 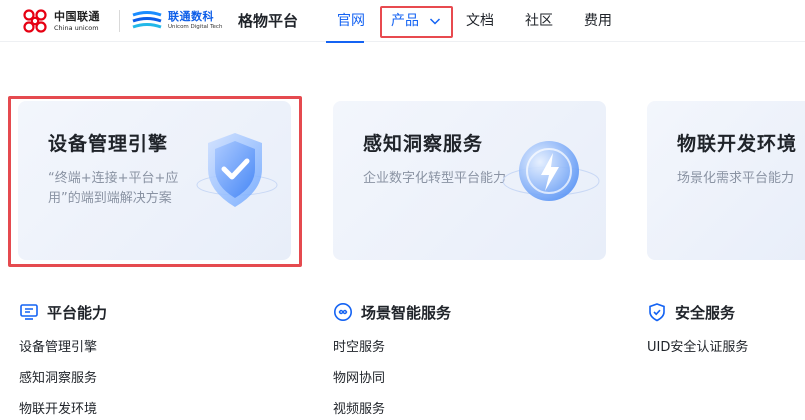 What do you see at coordinates (705, 312) in the screenshot?
I see `section-title: 安全服务` at bounding box center [705, 312].